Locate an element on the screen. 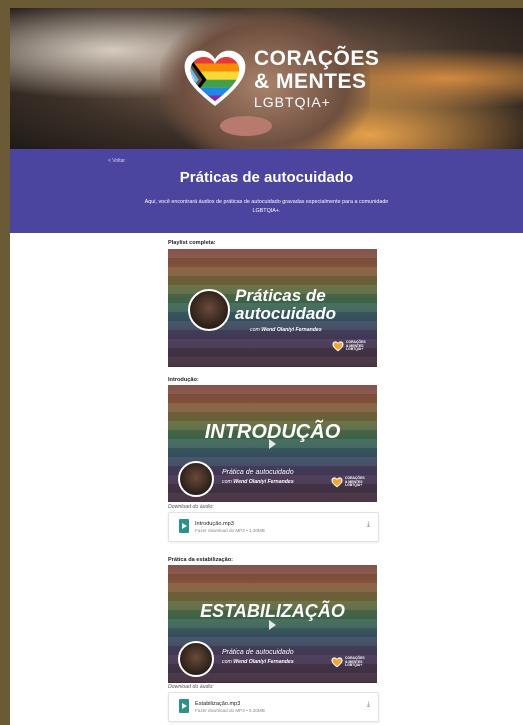 The image size is (523, 725). section-title-playlist: Playlist completa: is located at coordinates (192, 243).